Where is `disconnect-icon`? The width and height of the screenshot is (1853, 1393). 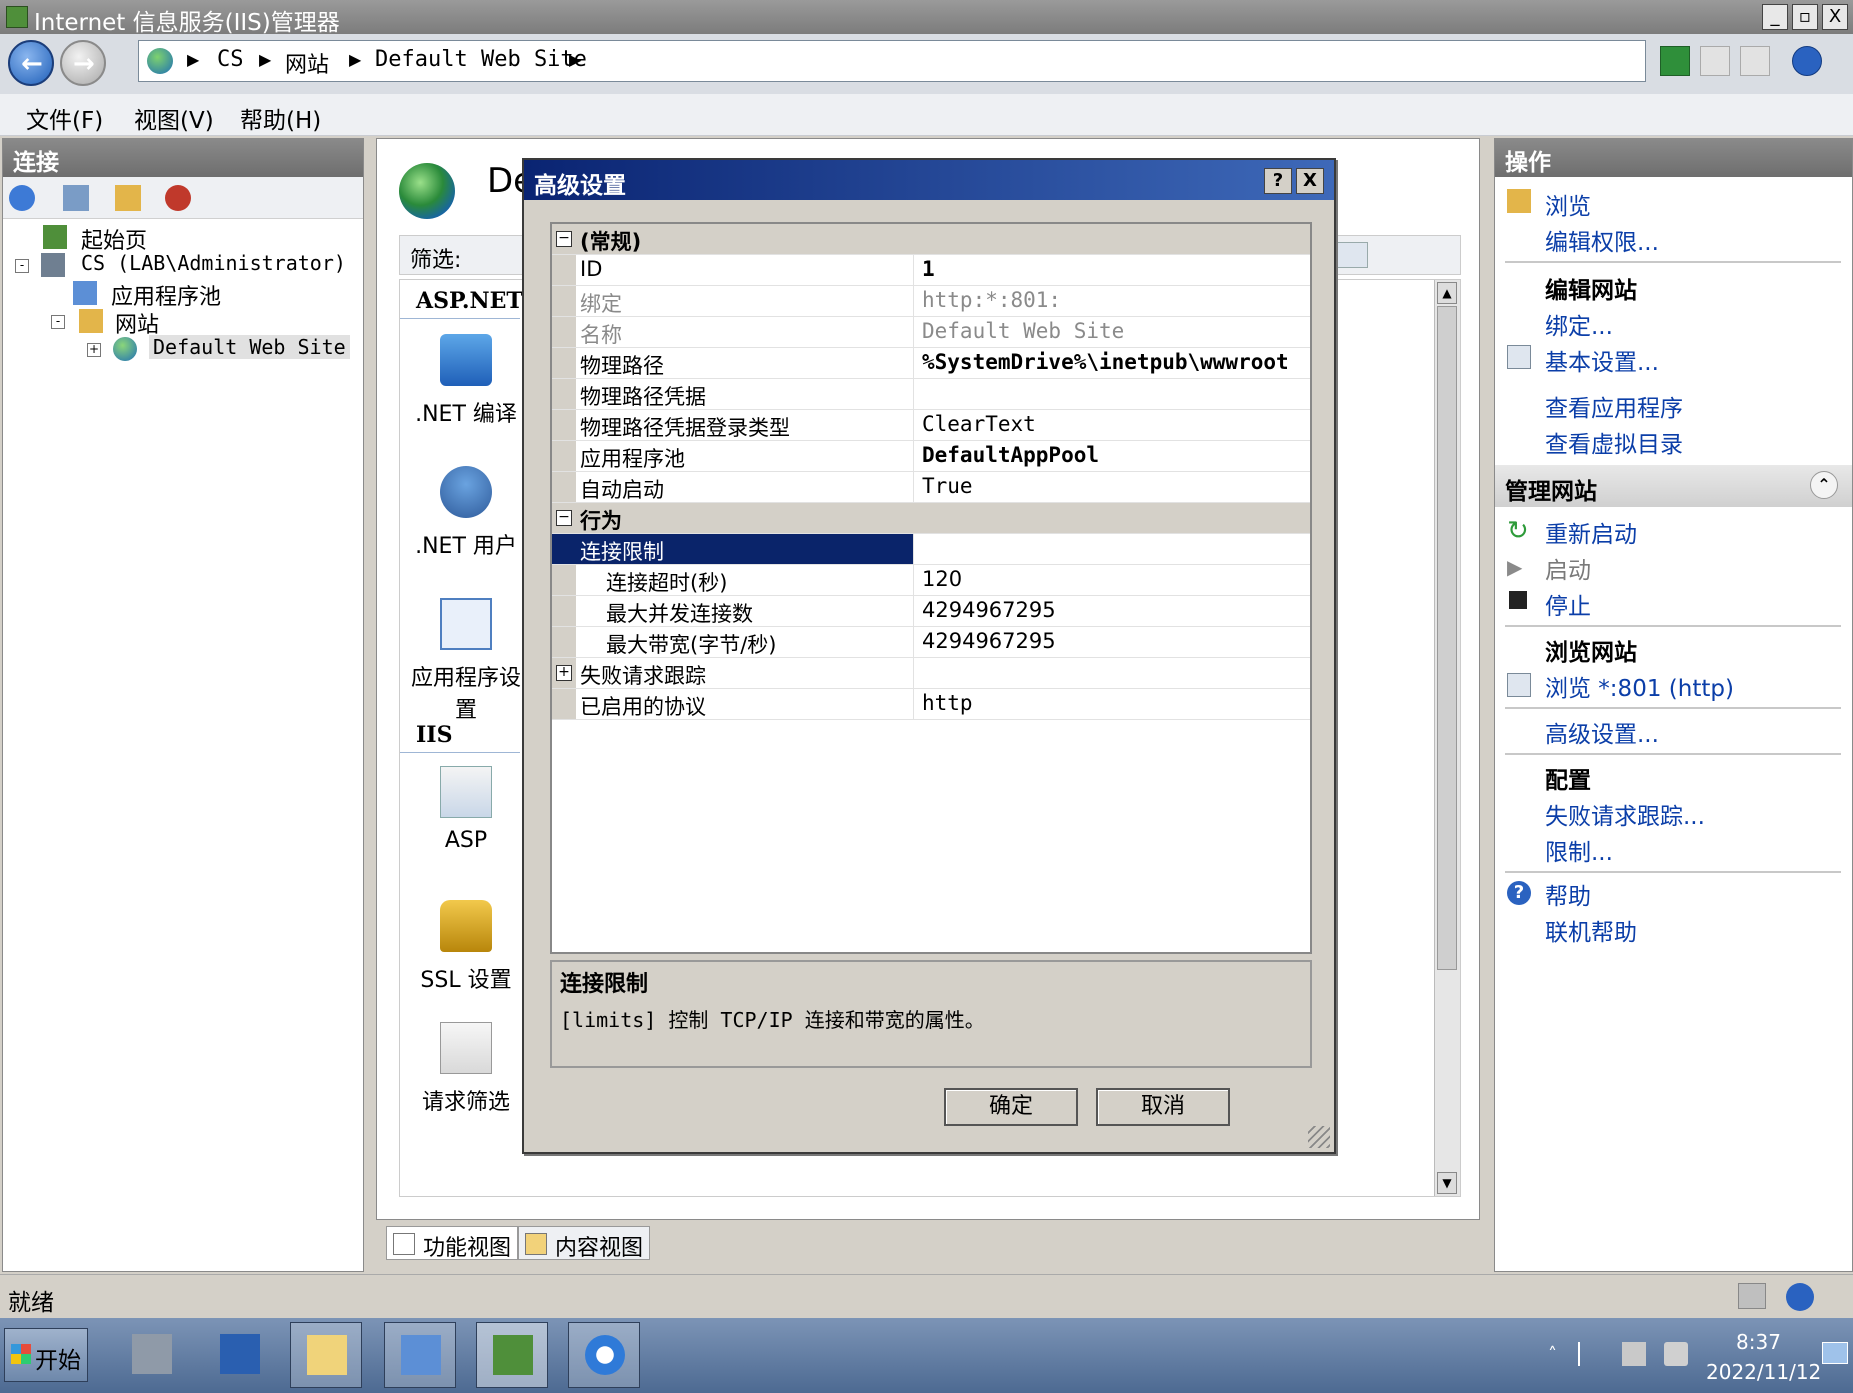 disconnect-icon is located at coordinates (178, 198).